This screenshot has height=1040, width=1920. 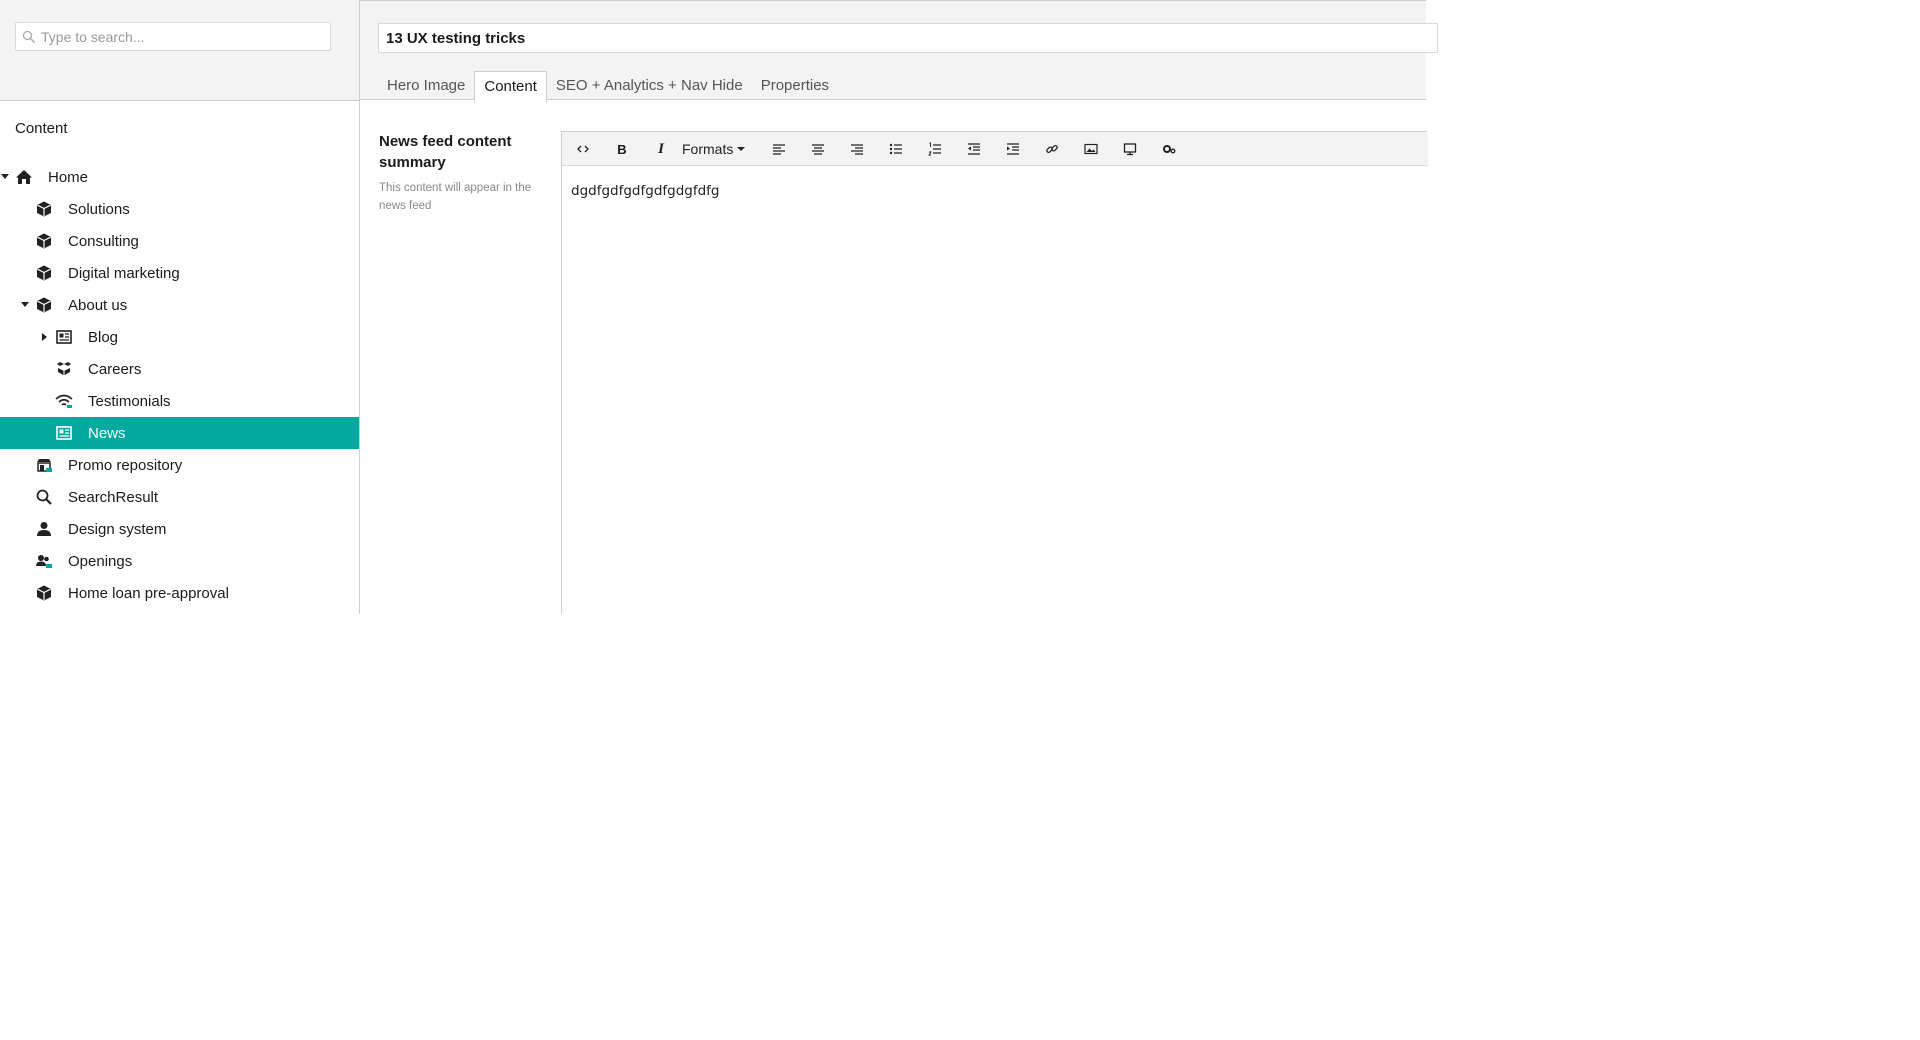 I want to click on align-left-icon, so click(x=779, y=149).